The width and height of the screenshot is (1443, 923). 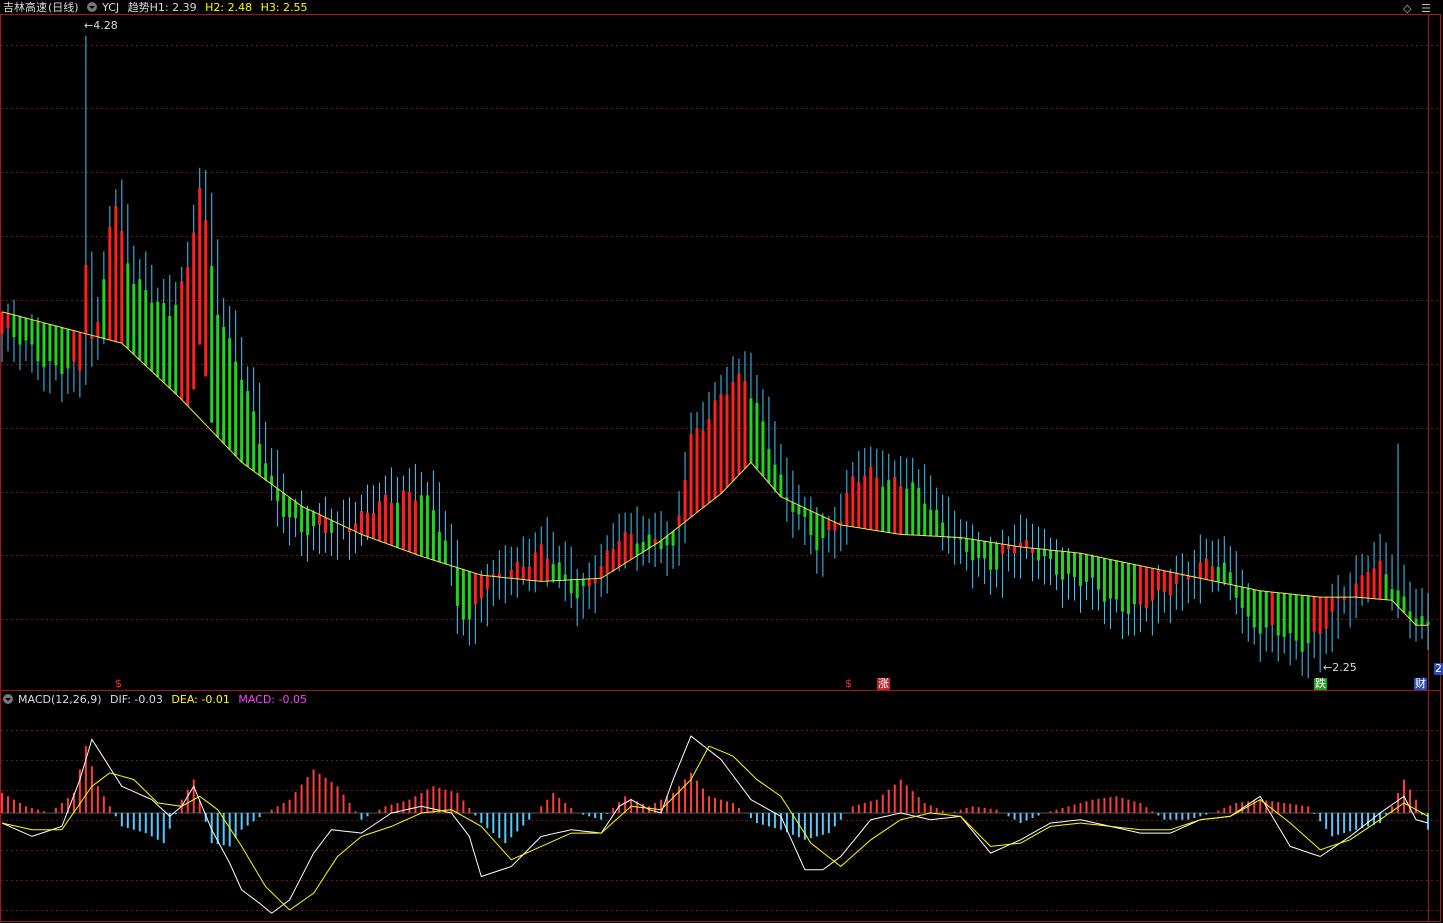 I want to click on high-arrow-icon: ←, so click(x=89, y=25).